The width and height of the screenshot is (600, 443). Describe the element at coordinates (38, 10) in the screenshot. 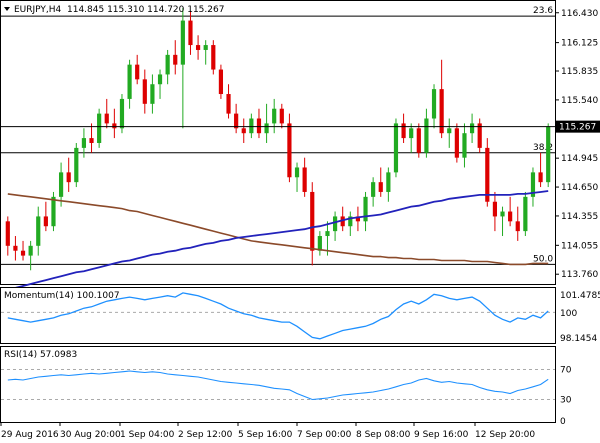

I see `symbol-label: EURJPY,H4` at that location.